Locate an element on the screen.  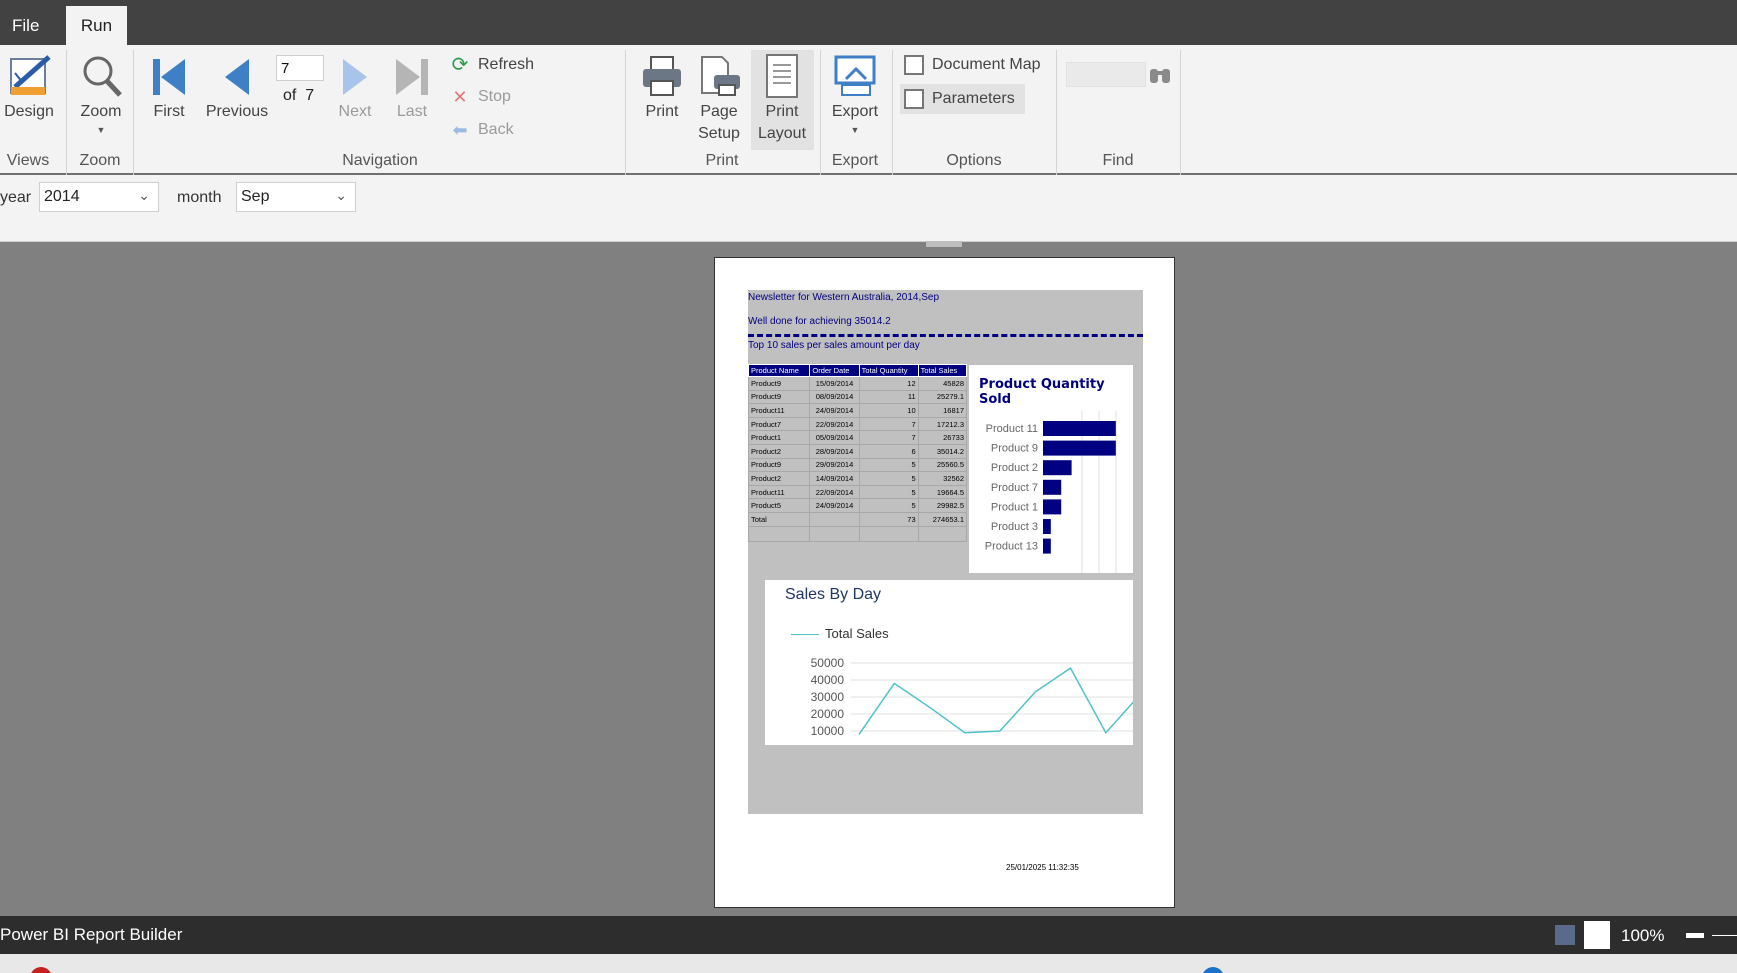
page-count: 7 is located at coordinates (310, 95).